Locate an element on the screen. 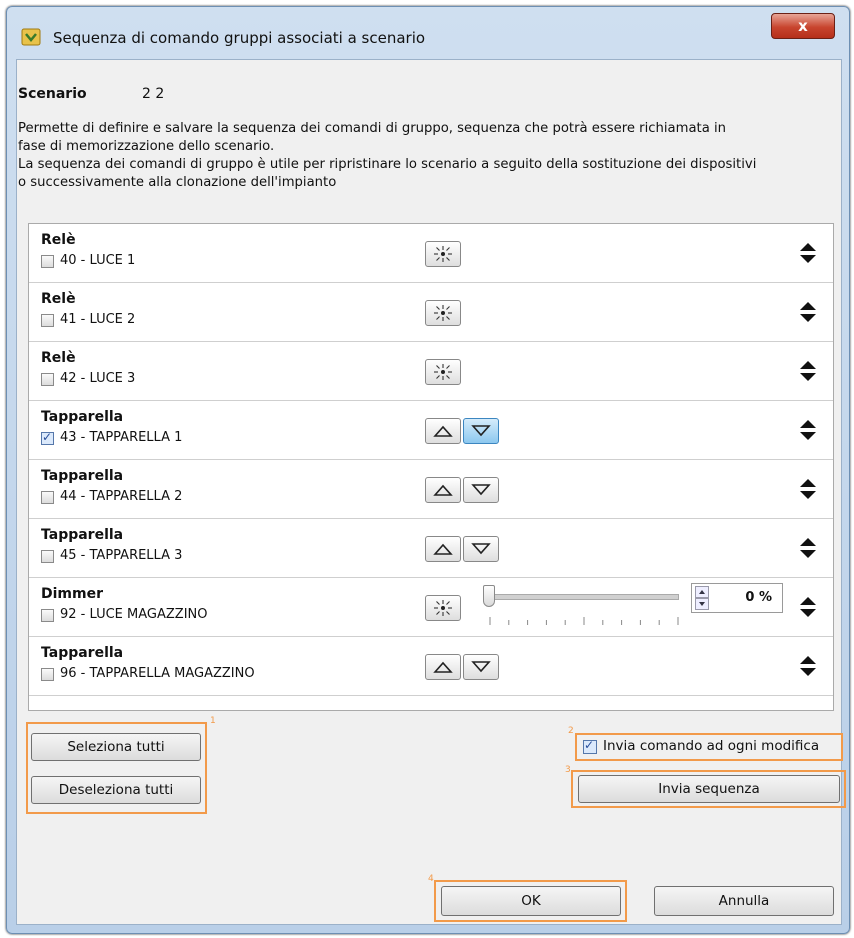 The image size is (854, 938). group-name: 43 - TAPPARELLA 1 is located at coordinates (121, 437).